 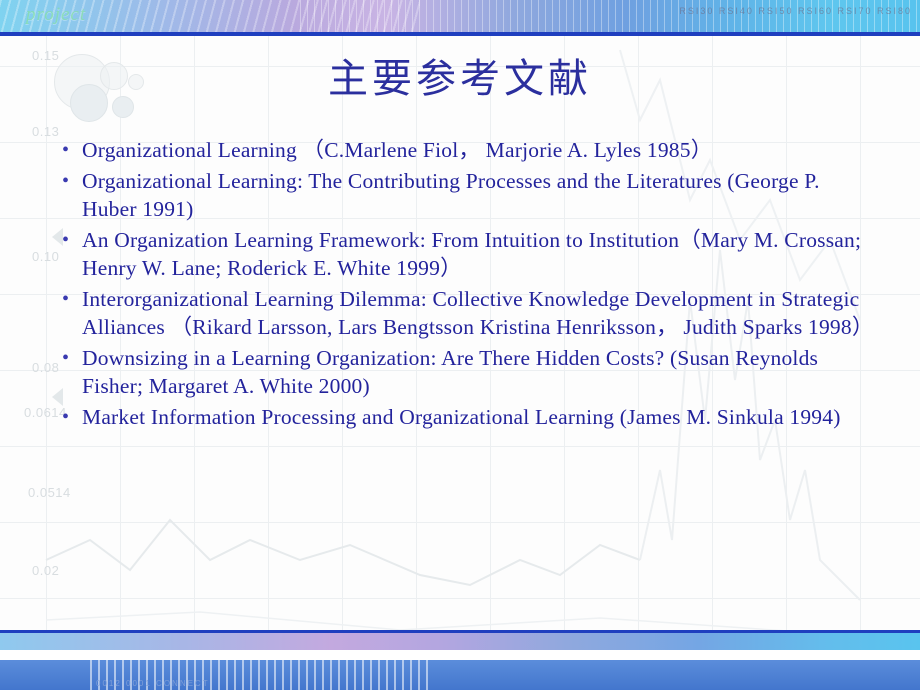 I want to click on axis-label: 0.0514, so click(x=49, y=492).